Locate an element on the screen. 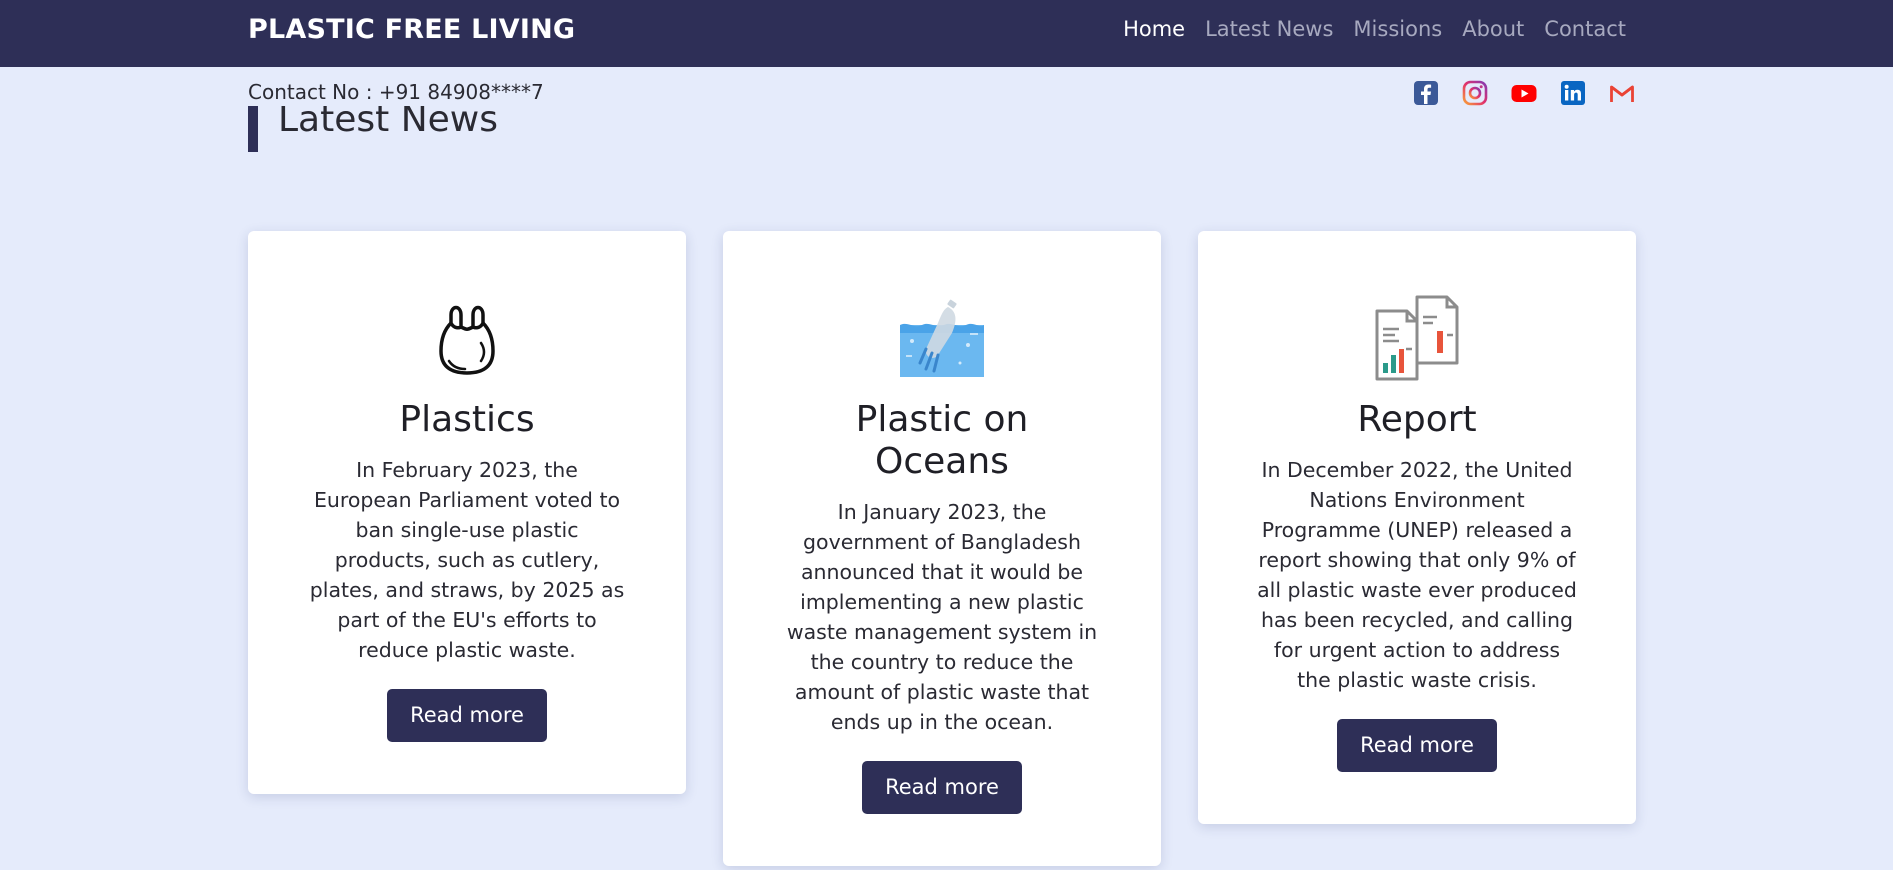 The width and height of the screenshot is (1893, 870). instagram-icon is located at coordinates (1475, 93).